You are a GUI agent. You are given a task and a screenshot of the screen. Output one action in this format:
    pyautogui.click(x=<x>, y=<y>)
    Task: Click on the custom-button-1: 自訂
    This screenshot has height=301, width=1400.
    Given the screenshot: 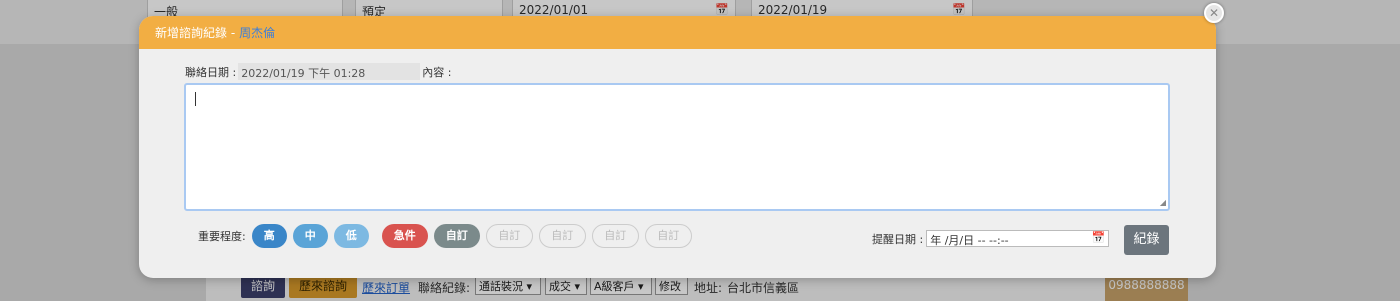 What is the action you would take?
    pyautogui.click(x=456, y=236)
    